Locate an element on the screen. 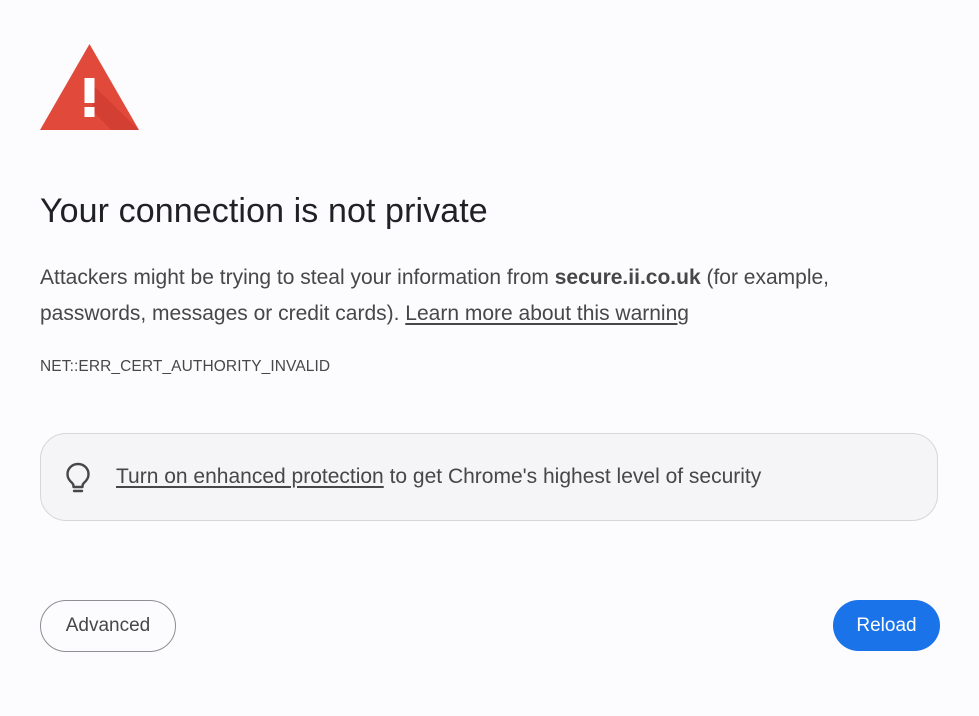 The image size is (979, 716). enhanced-protection-link: Turn on enhanced protection is located at coordinates (250, 476).